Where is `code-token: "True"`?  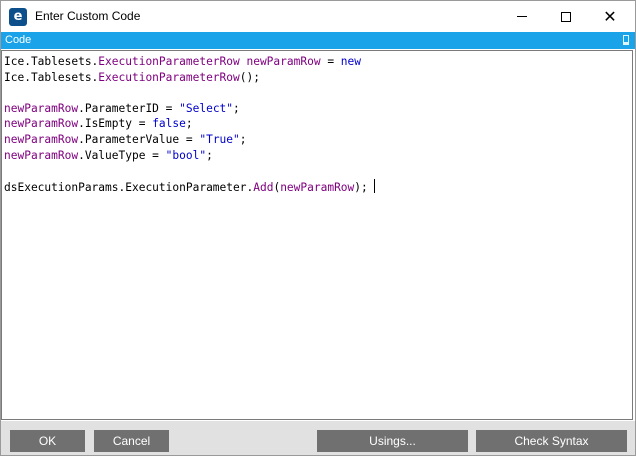
code-token: "True" is located at coordinates (219, 139).